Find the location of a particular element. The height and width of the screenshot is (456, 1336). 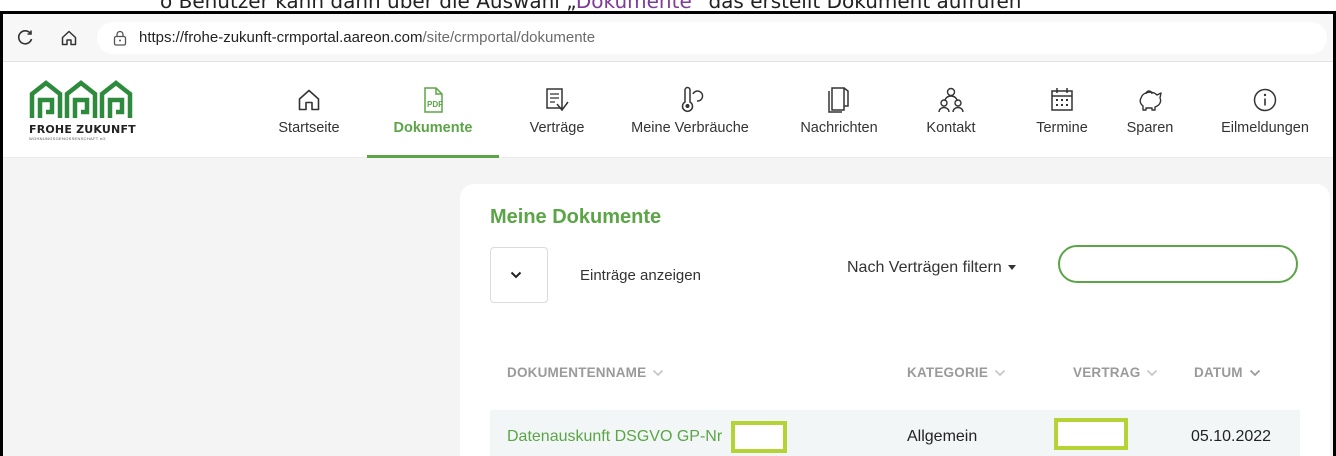

column-header-datum: DATUM is located at coordinates (1227, 372).